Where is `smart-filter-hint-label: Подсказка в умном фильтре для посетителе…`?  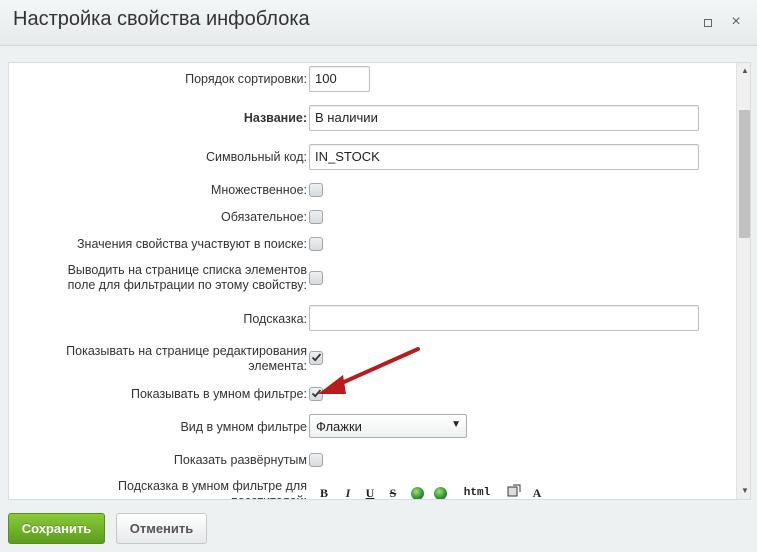 smart-filter-hint-label: Подсказка в умном фильтре для посетителе… is located at coordinates (212, 489).